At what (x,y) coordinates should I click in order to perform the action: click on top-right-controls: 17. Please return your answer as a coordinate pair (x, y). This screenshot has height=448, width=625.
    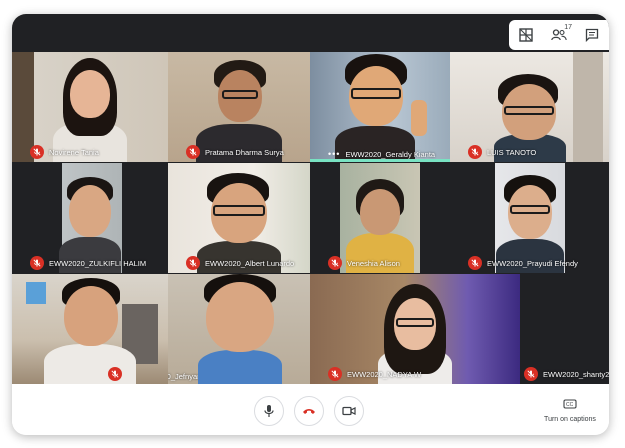
    Looking at the image, I should click on (559, 35).